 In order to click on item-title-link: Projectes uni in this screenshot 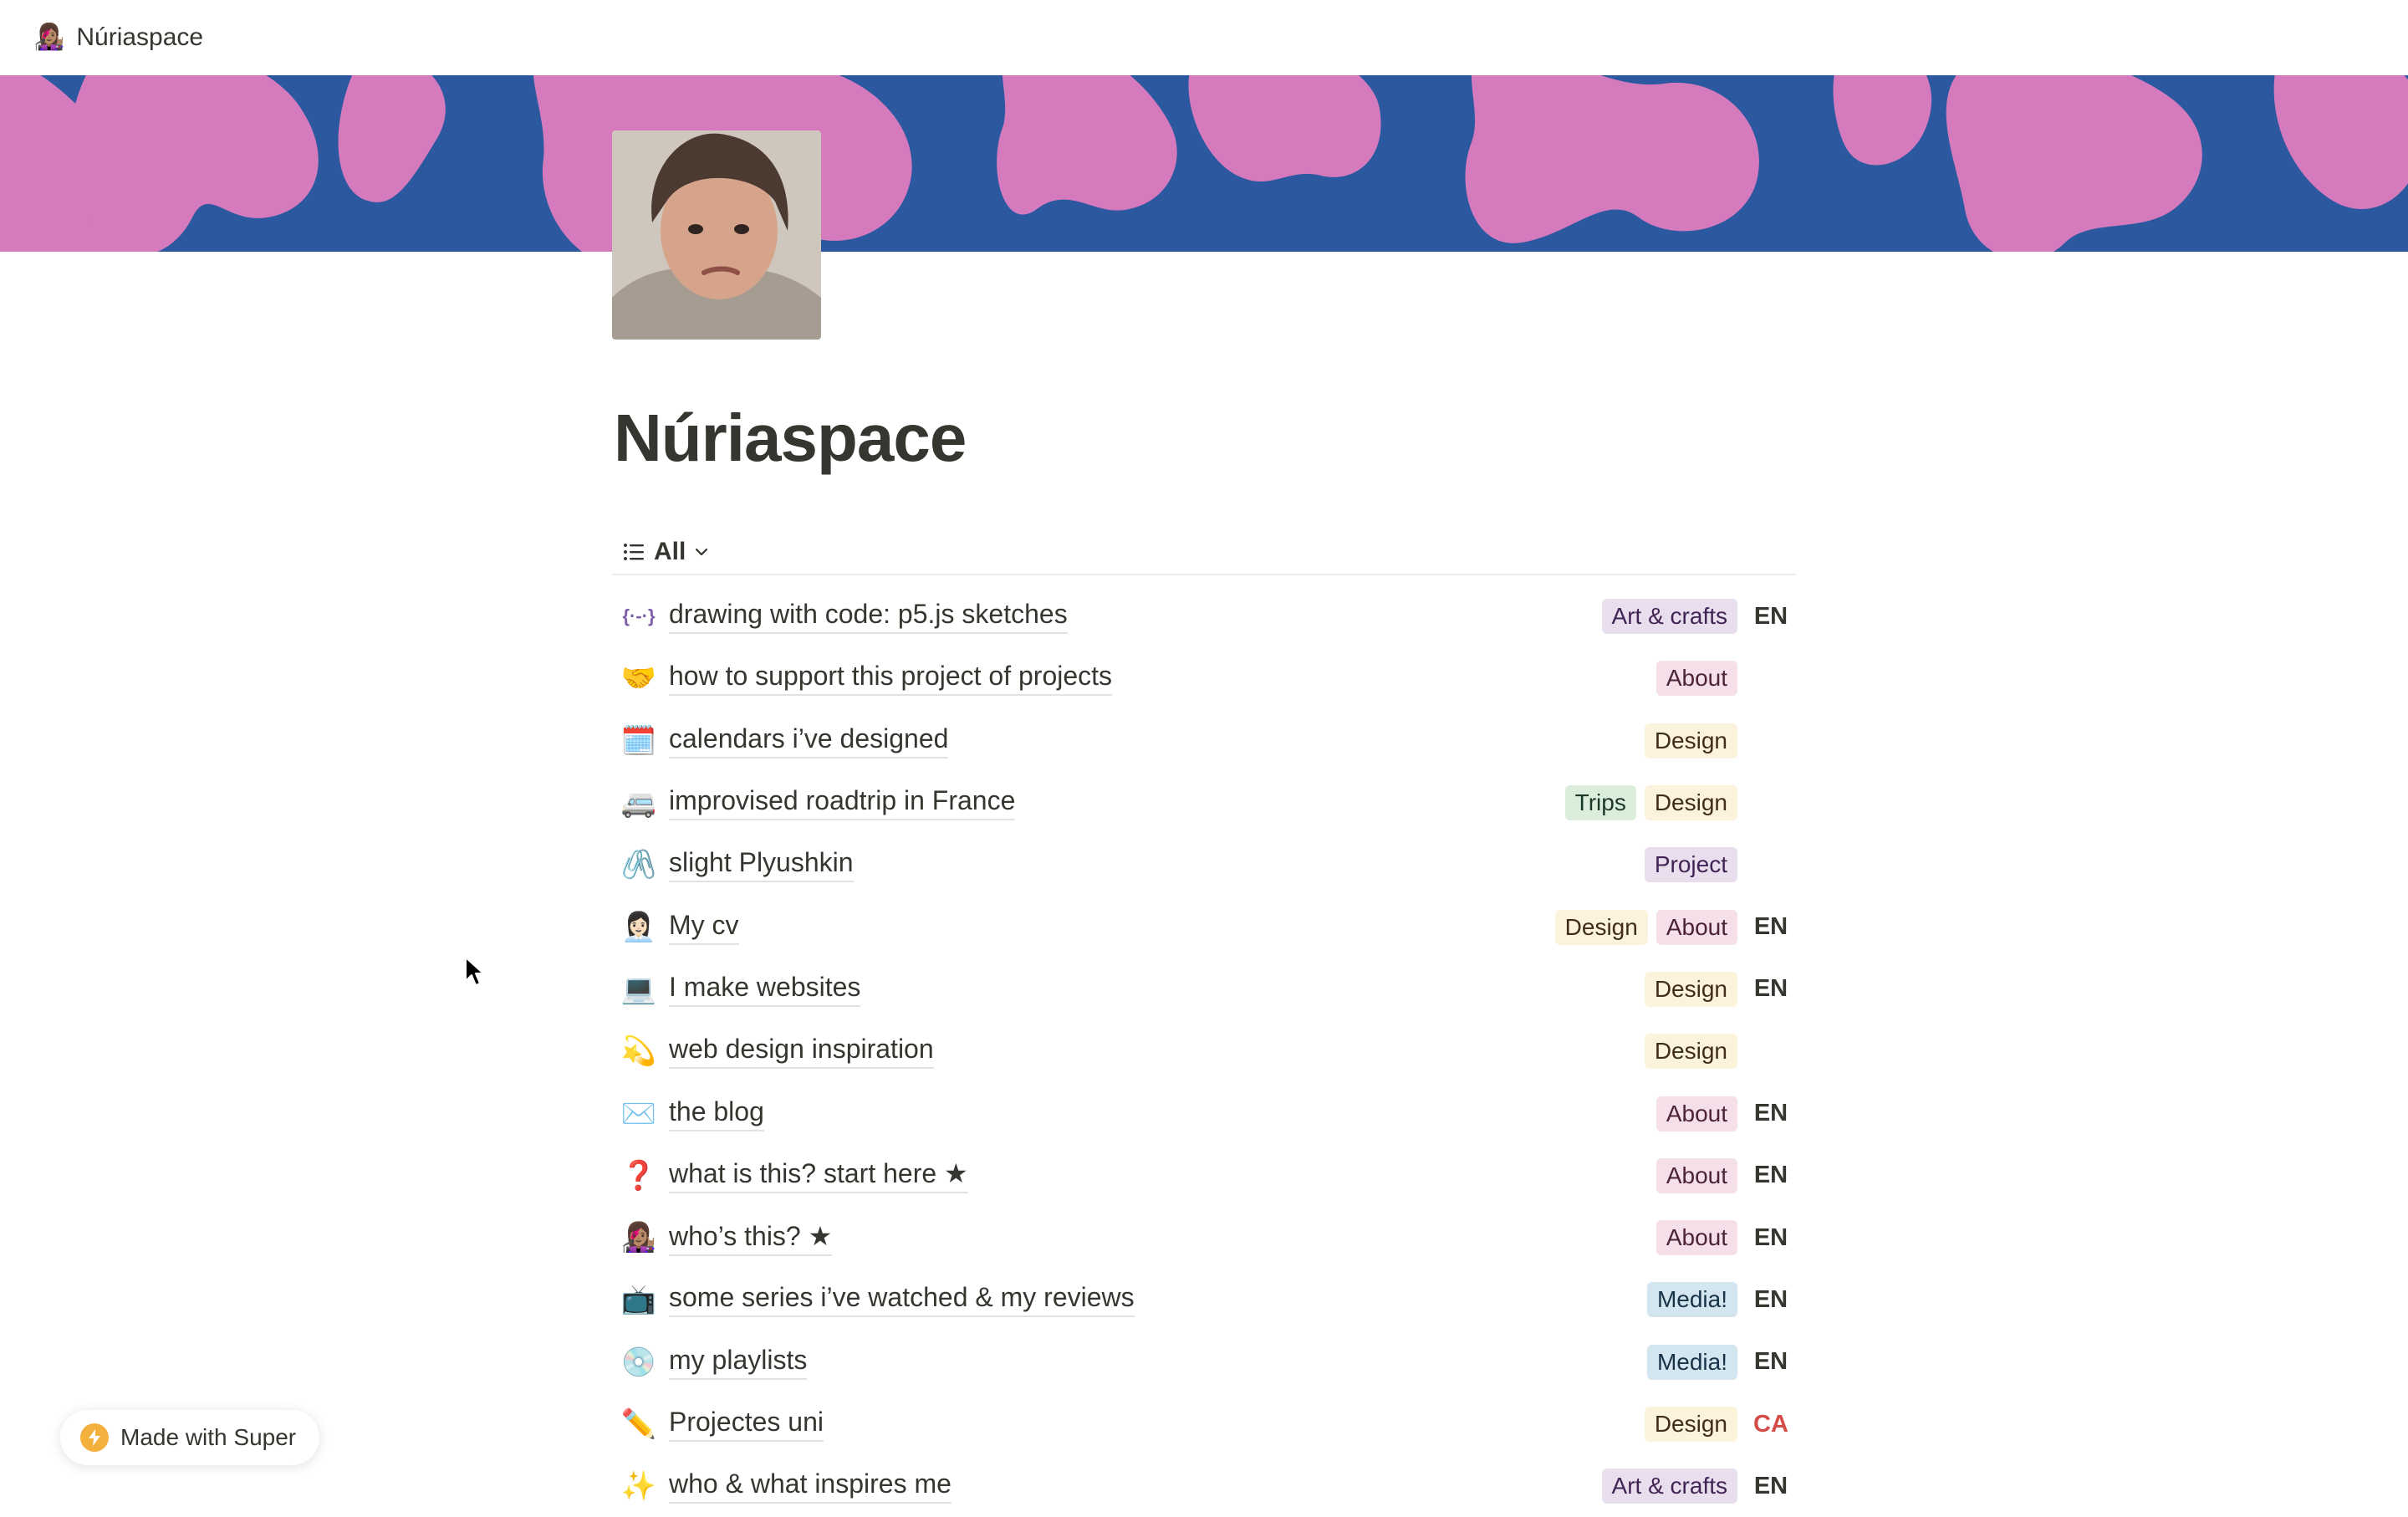, I will do `click(747, 1424)`.